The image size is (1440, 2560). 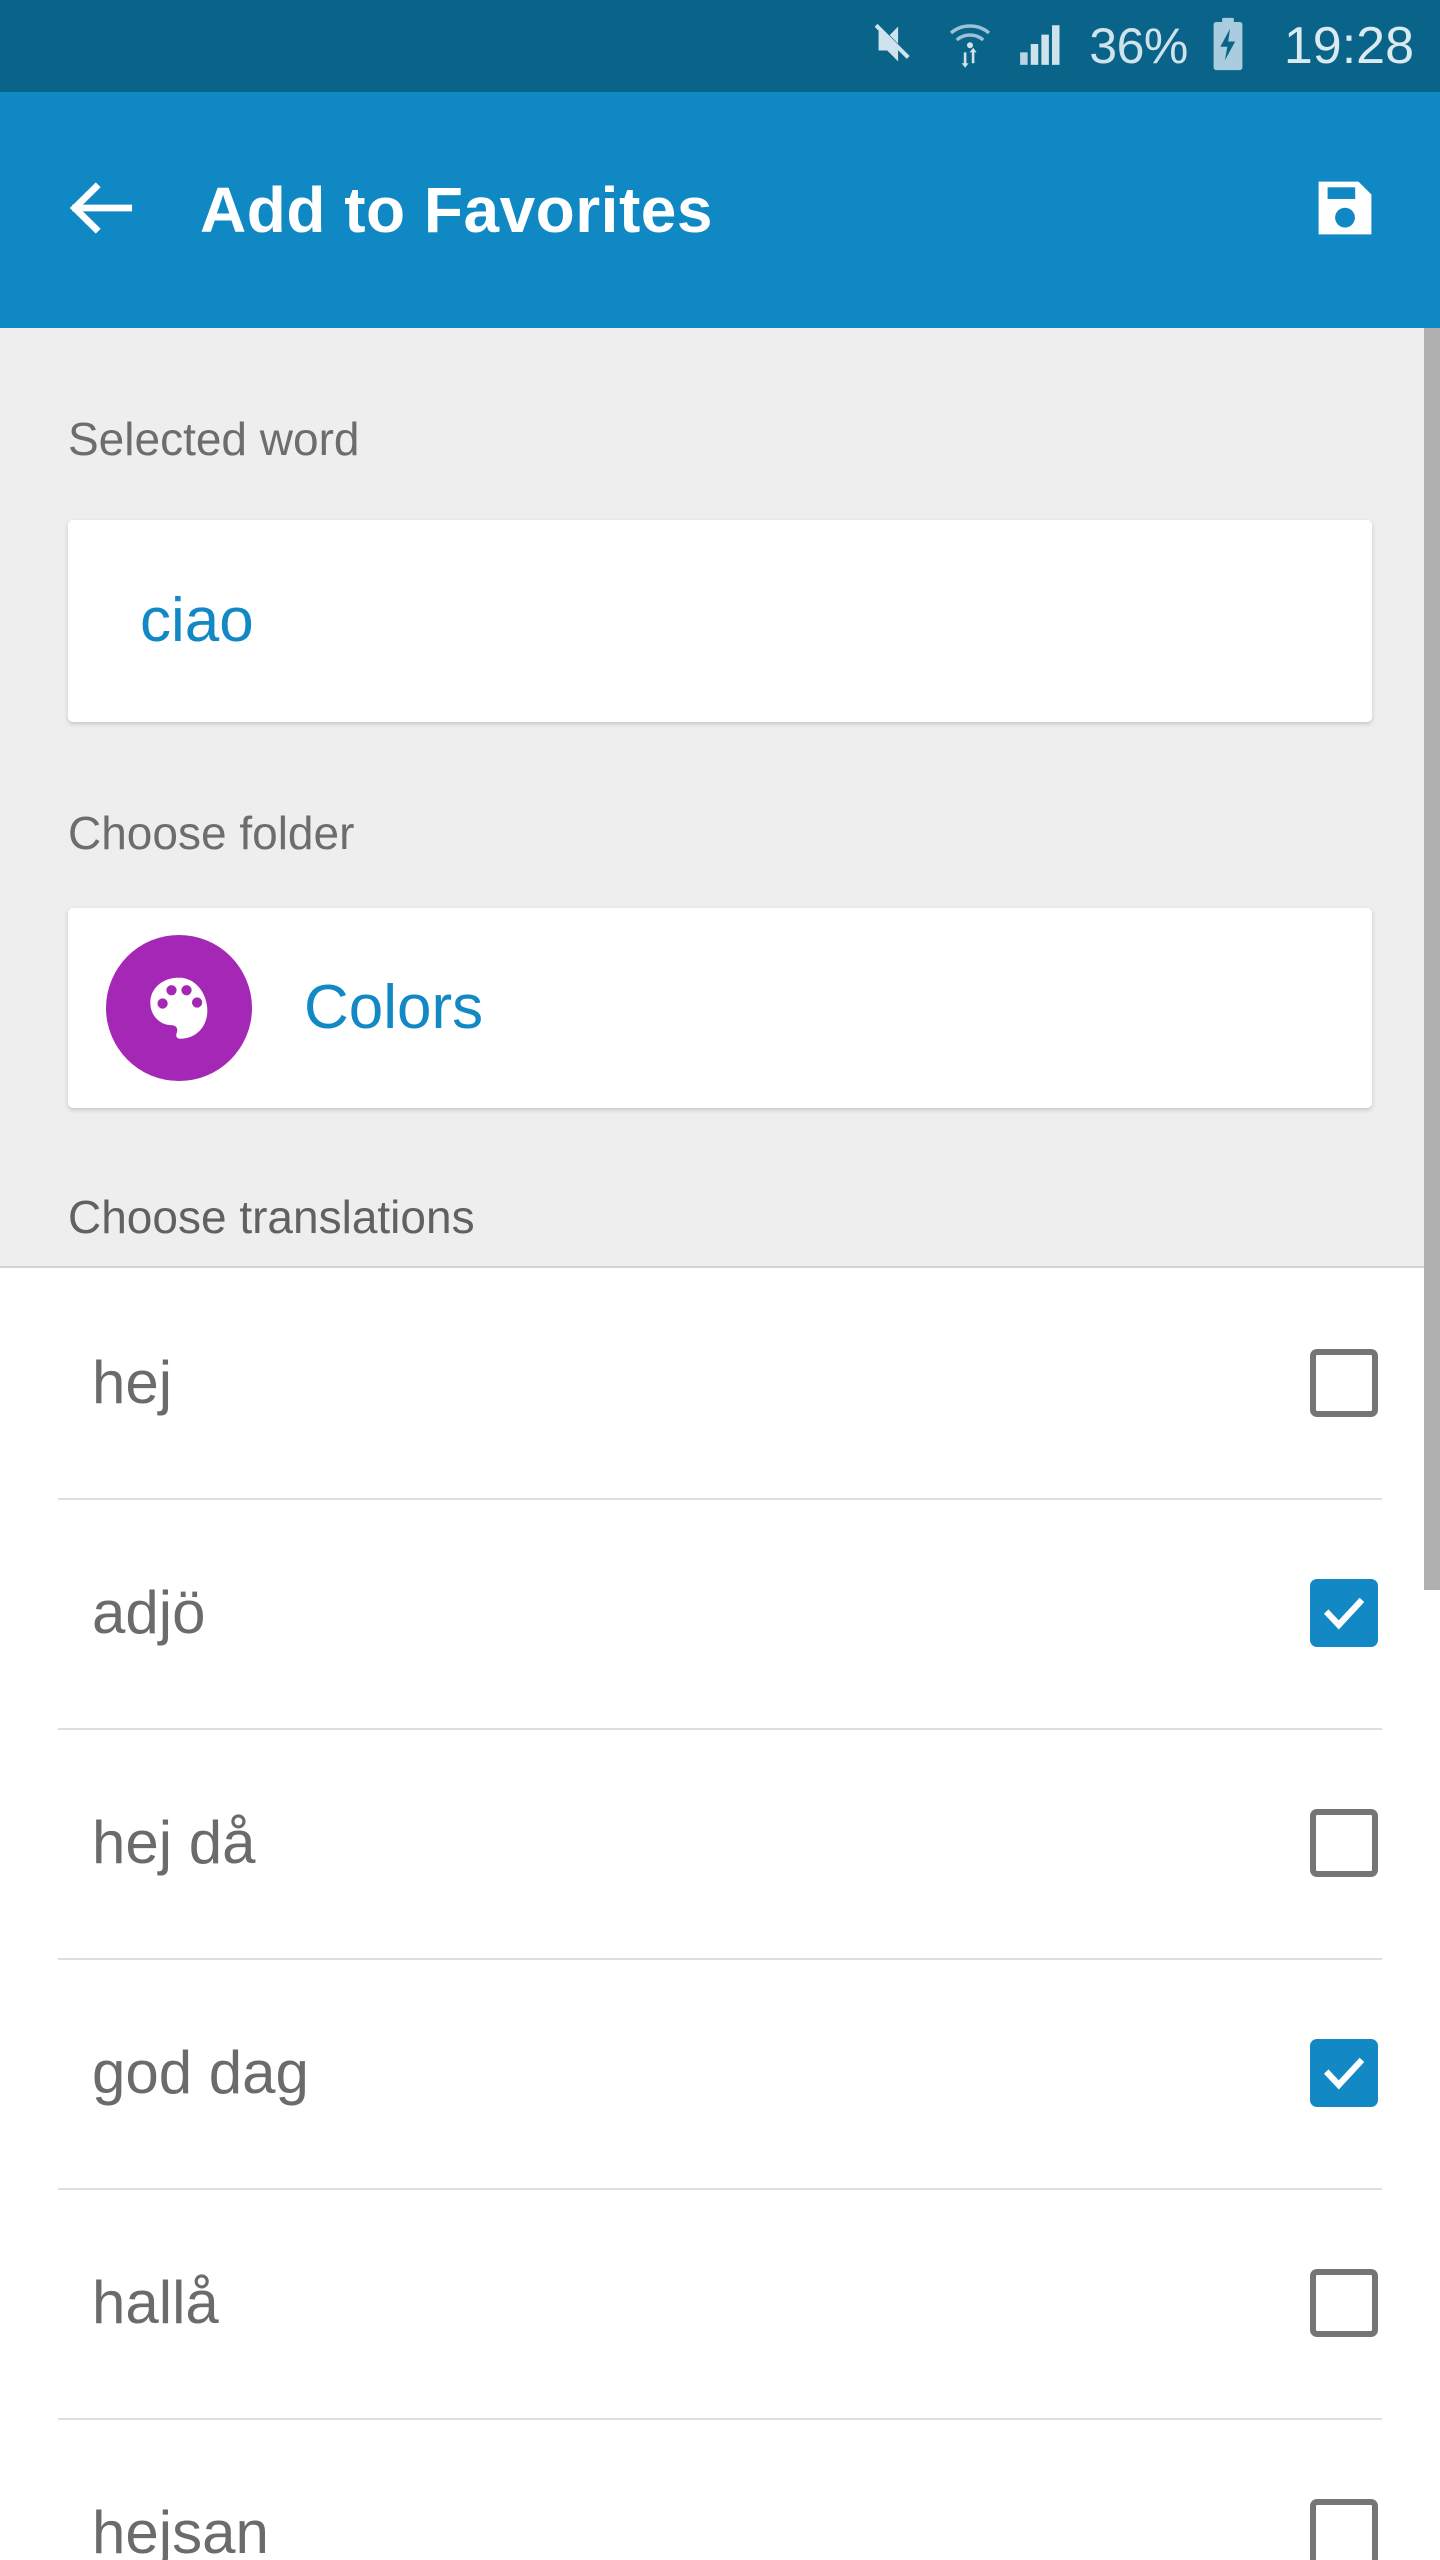 What do you see at coordinates (720, 210) in the screenshot?
I see `app-bar: Add to Favorites` at bounding box center [720, 210].